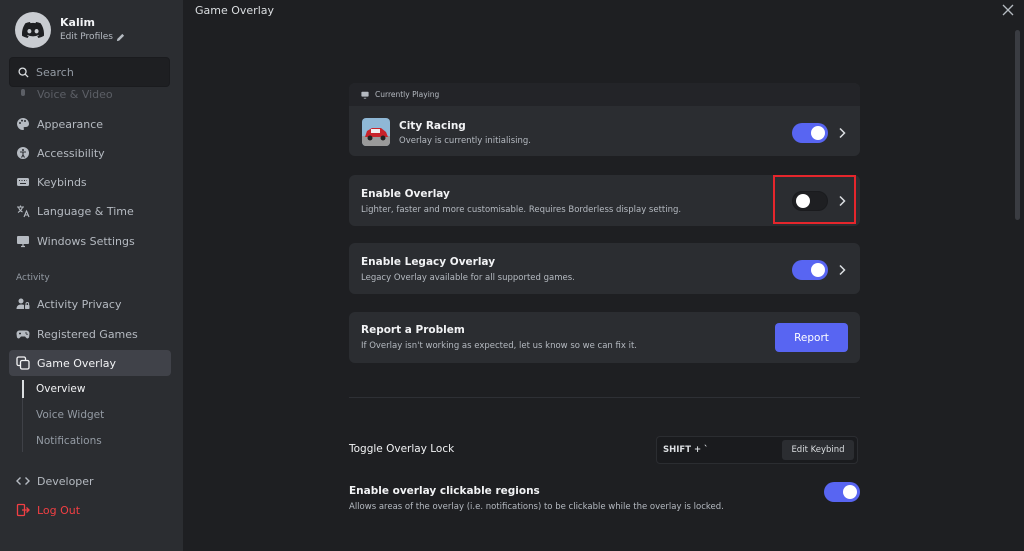  I want to click on highlight-annotation, so click(814, 199).